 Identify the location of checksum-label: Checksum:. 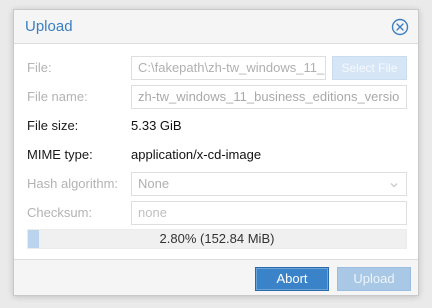
(60, 212).